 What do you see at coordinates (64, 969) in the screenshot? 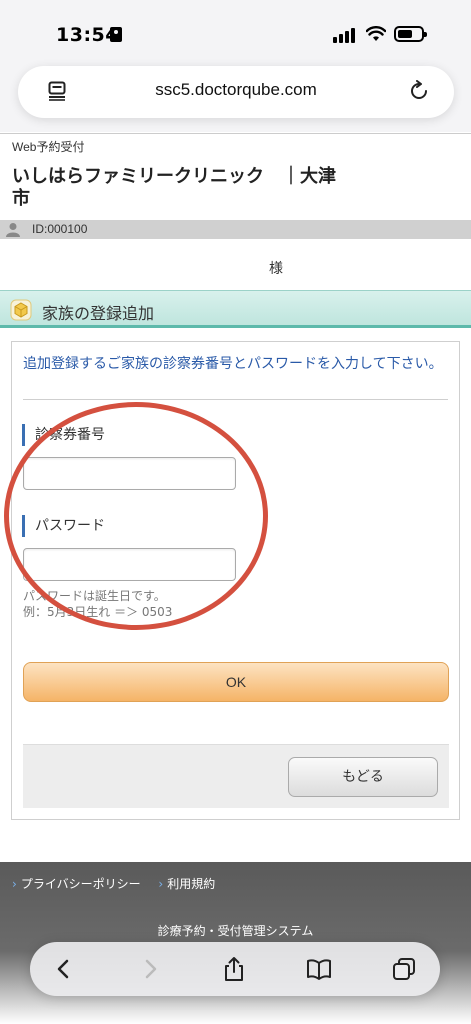
I see `back-arrow-icon` at bounding box center [64, 969].